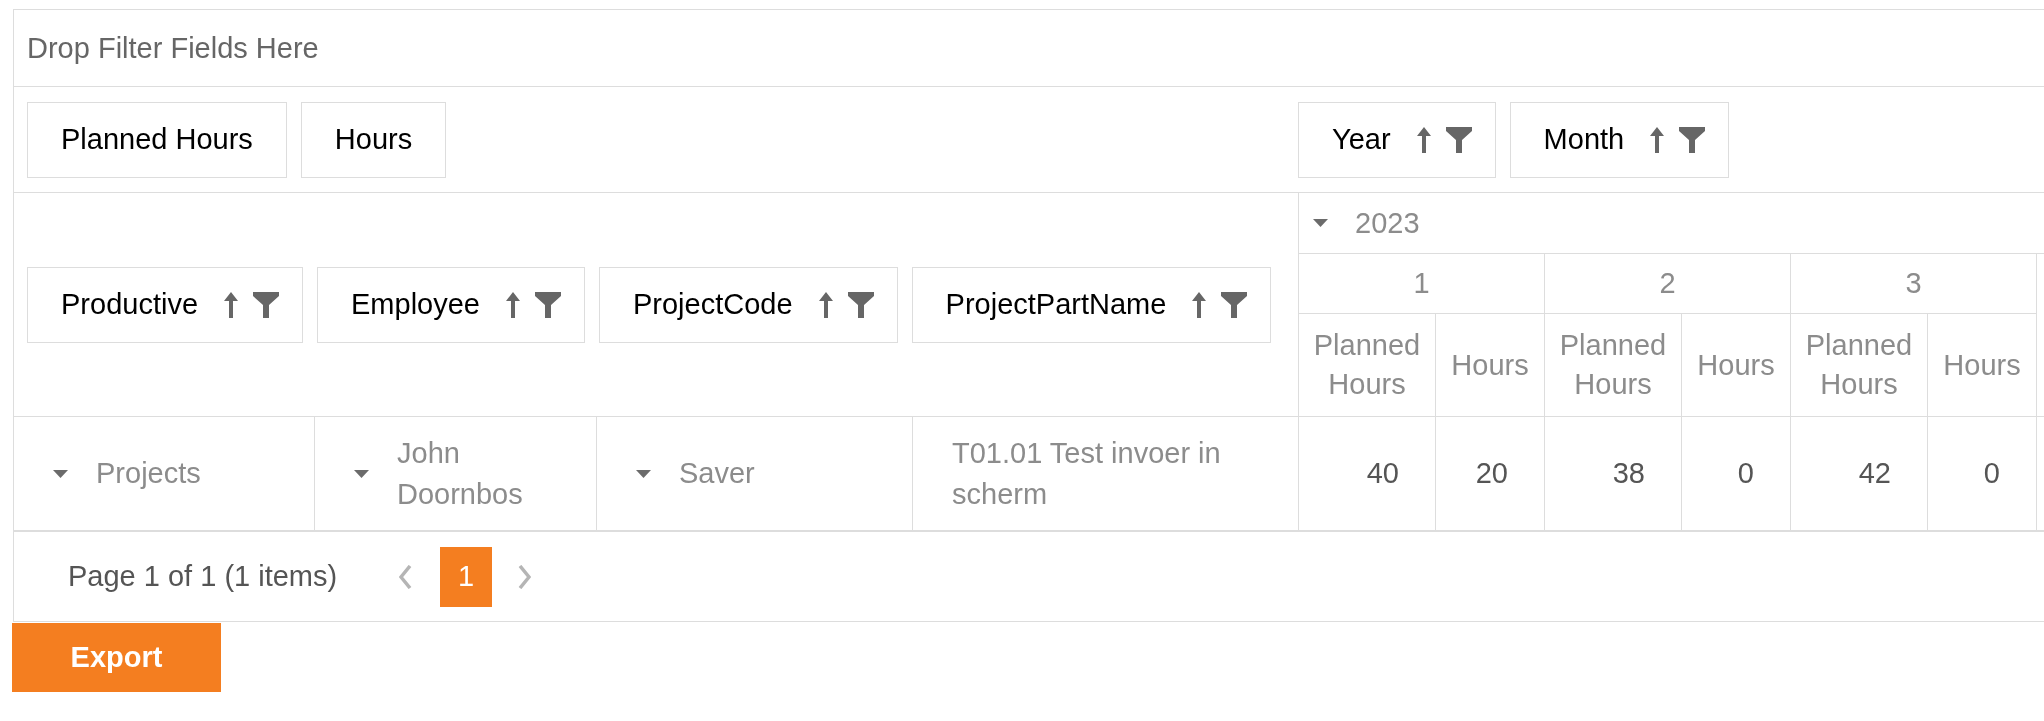 The width and height of the screenshot is (2044, 721). Describe the element at coordinates (1397, 139) in the screenshot. I see `field-button: Year` at that location.